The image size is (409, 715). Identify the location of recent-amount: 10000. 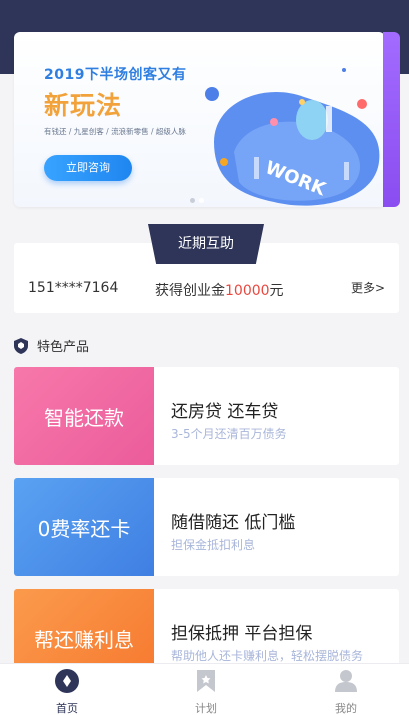
(247, 291).